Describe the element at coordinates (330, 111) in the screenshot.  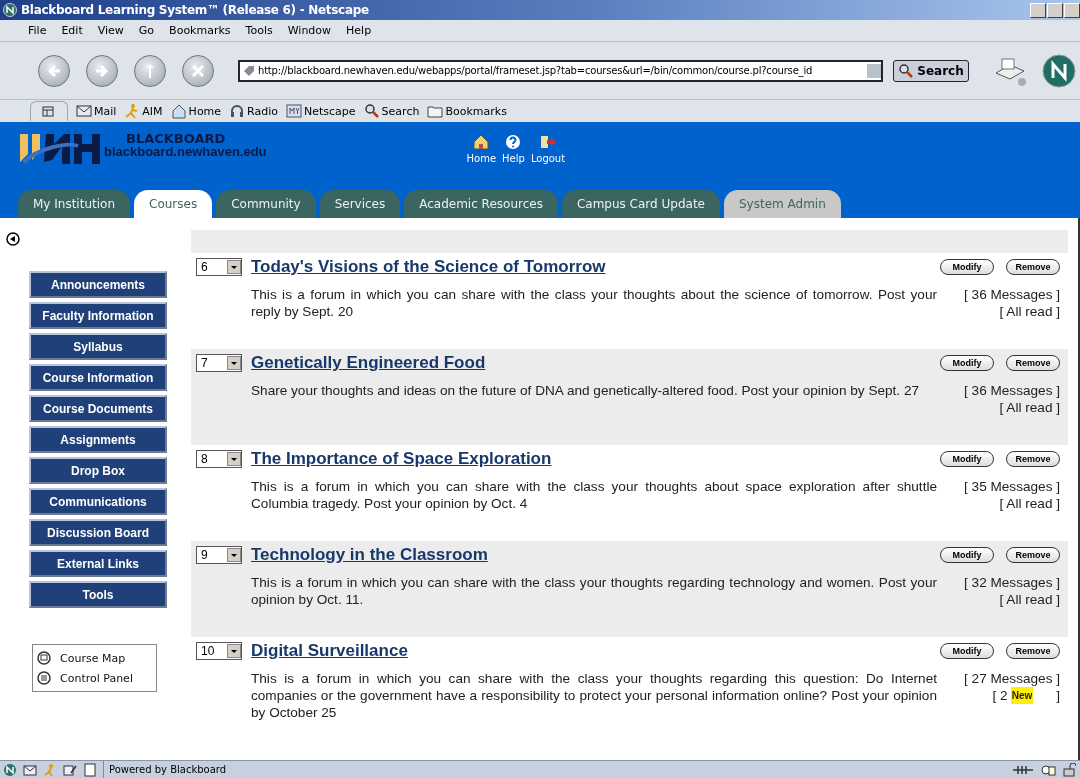
I see `toolbar-link: Netscape` at that location.